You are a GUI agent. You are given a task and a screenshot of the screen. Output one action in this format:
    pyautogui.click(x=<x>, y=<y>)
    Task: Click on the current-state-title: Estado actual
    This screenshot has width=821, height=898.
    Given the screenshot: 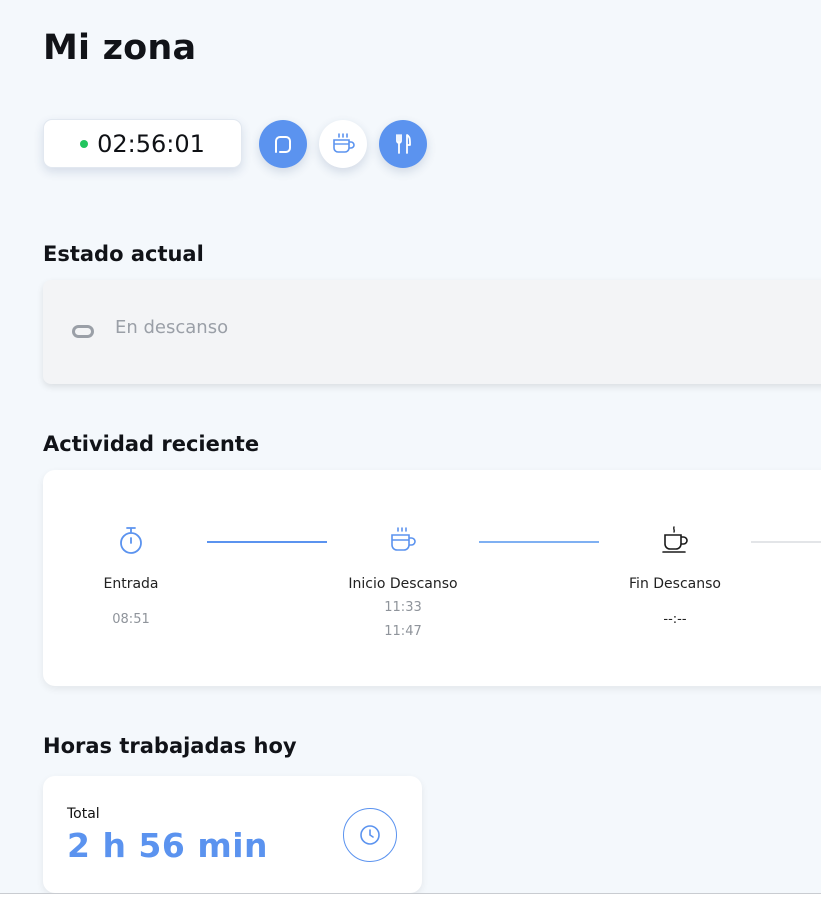 What is the action you would take?
    pyautogui.click(x=123, y=254)
    